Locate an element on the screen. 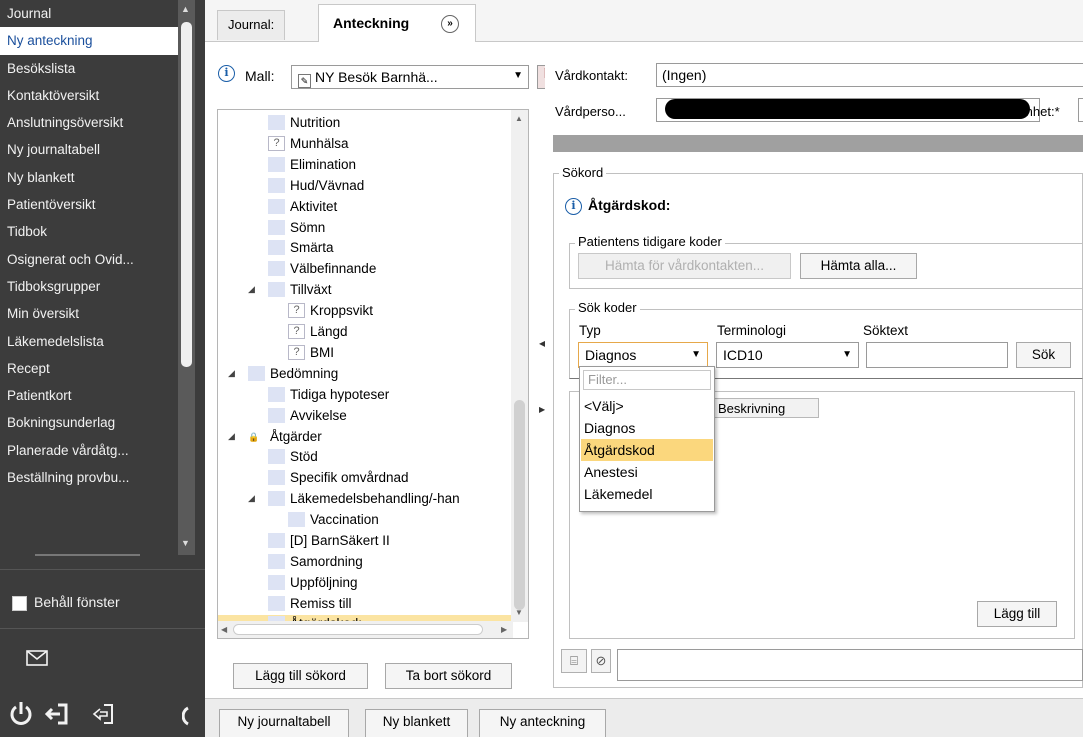 The height and width of the screenshot is (737, 1083). tree-node: Elimination is located at coordinates (363, 164).